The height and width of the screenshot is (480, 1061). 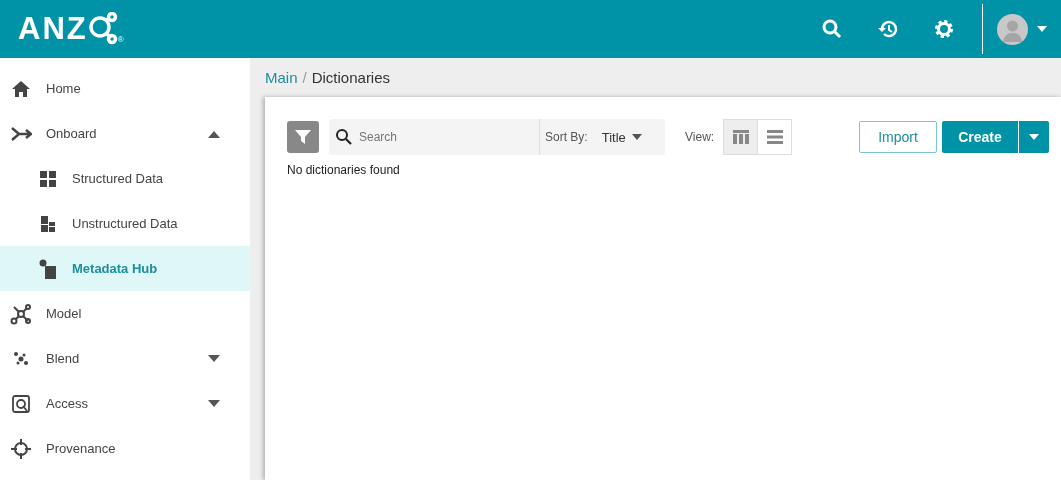 What do you see at coordinates (439, 137) in the screenshot?
I see `search-input: Search` at bounding box center [439, 137].